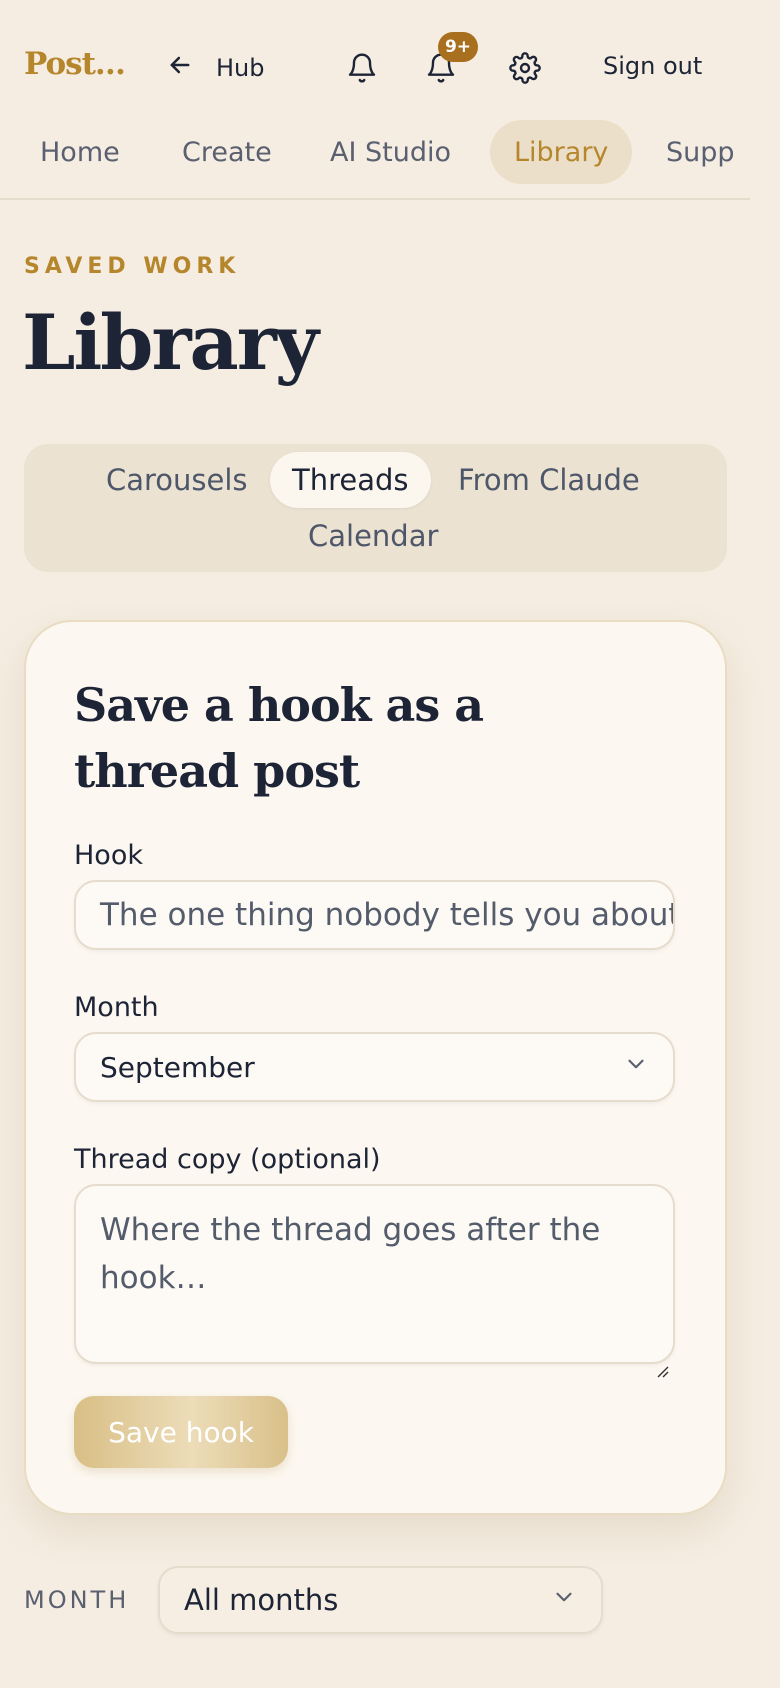  Describe the element at coordinates (525, 68) in the screenshot. I see `gear-icon` at that location.